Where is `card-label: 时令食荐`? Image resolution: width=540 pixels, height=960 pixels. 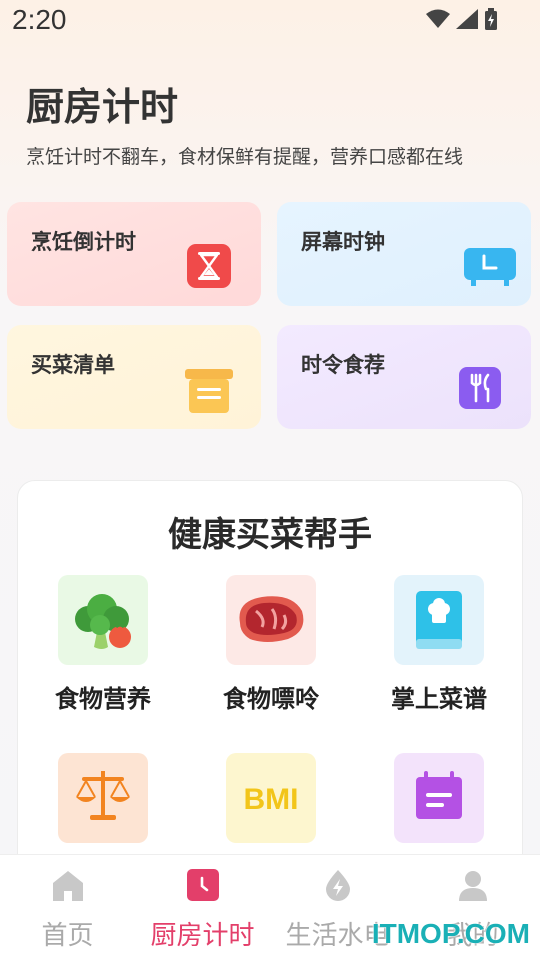
card-label: 时令食荐 is located at coordinates (343, 365).